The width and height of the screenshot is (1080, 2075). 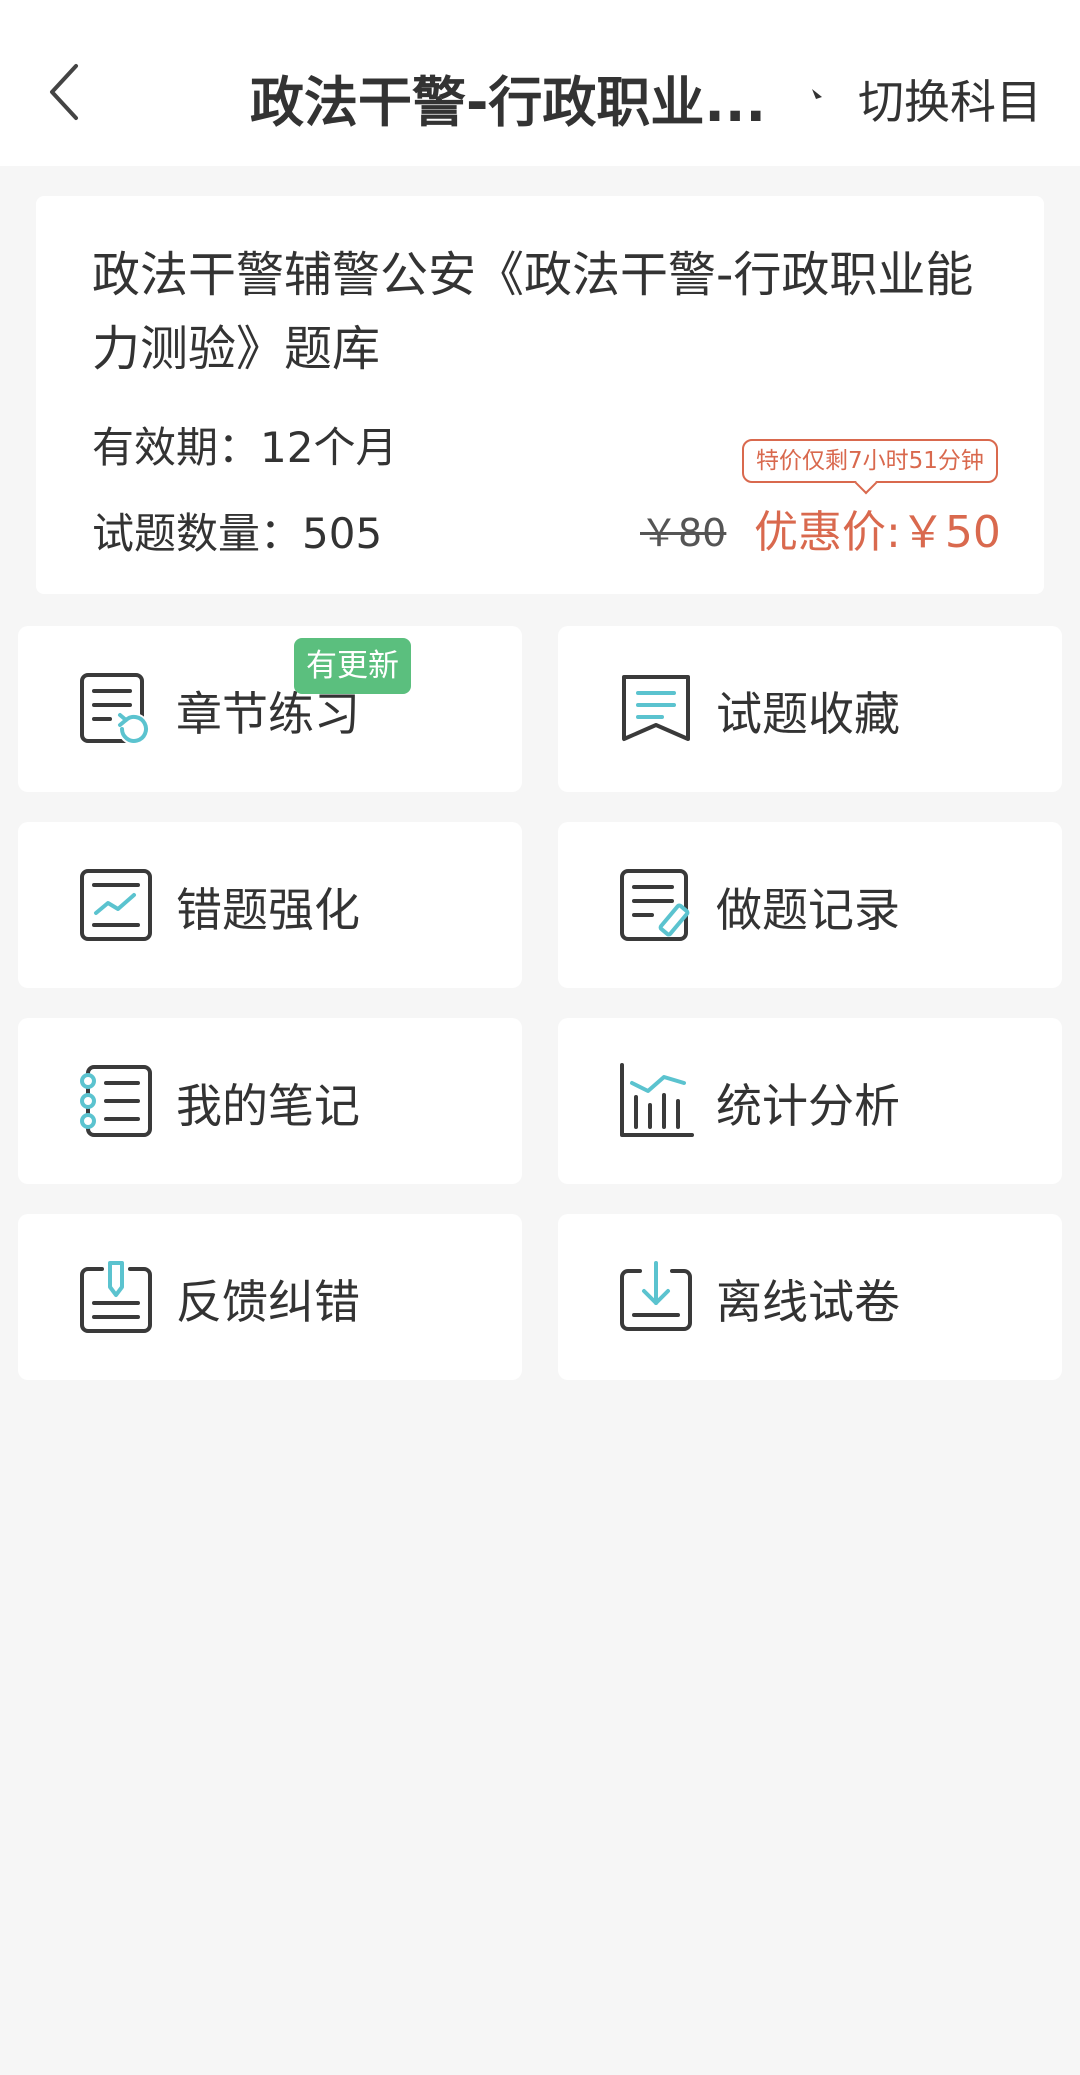 I want to click on tile-label: 统计分析, so click(x=808, y=1106).